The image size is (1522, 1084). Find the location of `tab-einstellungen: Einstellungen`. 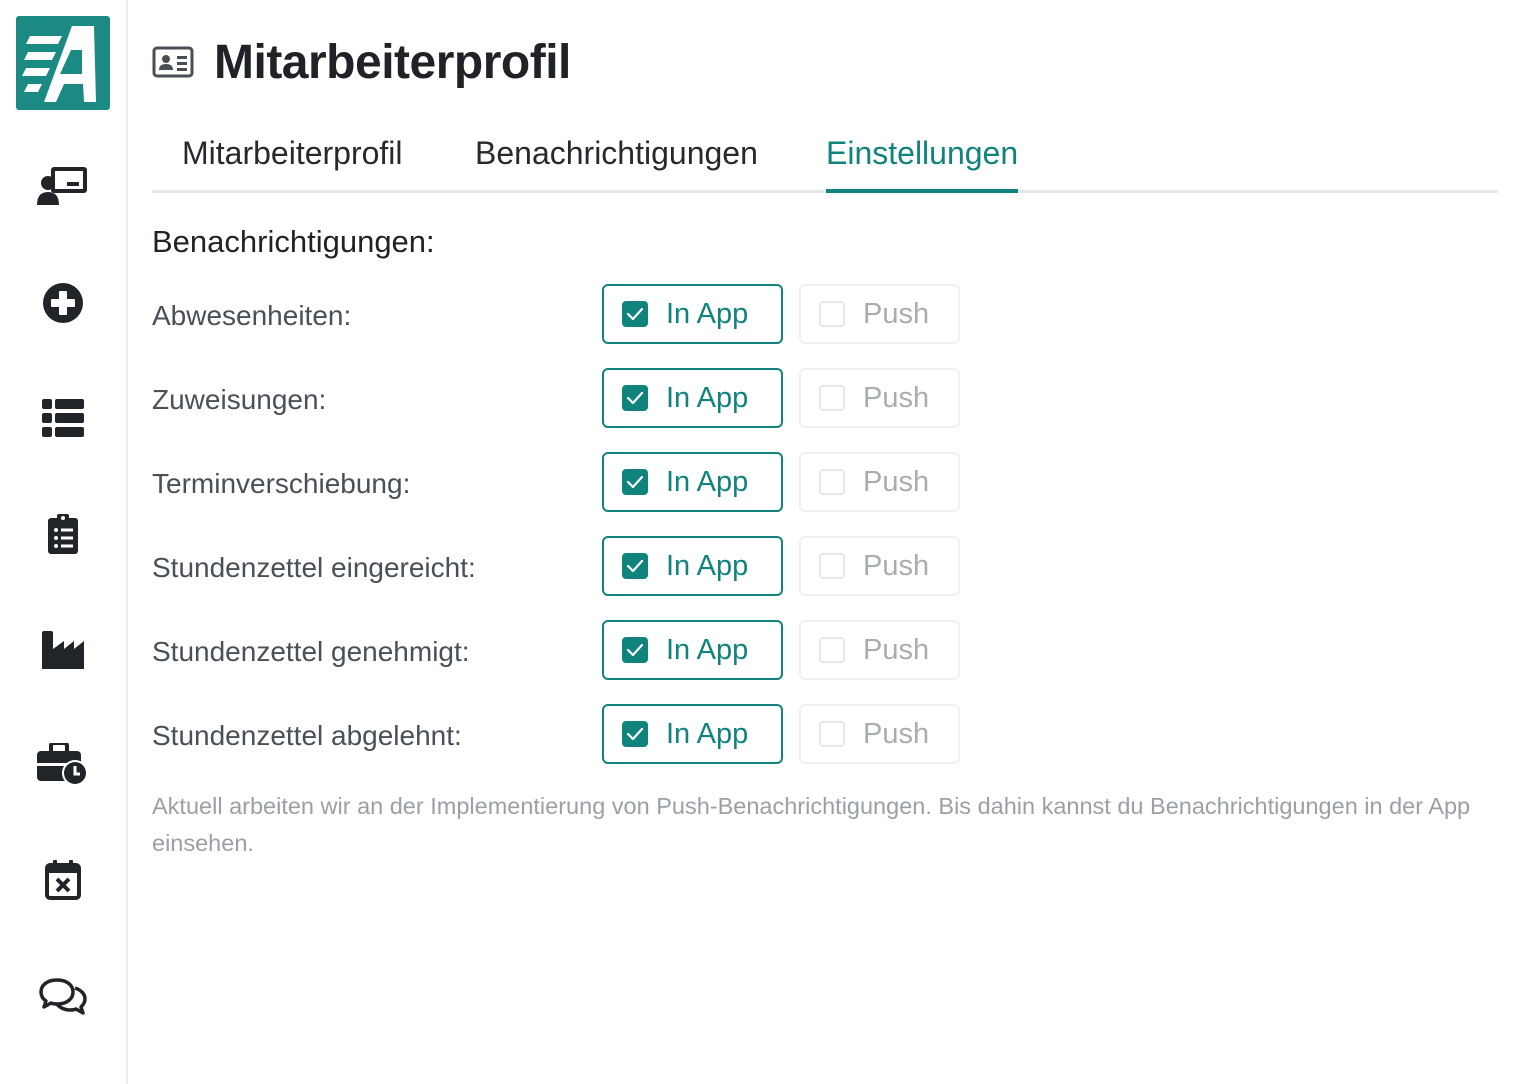

tab-einstellungen: Einstellungen is located at coordinates (922, 160).